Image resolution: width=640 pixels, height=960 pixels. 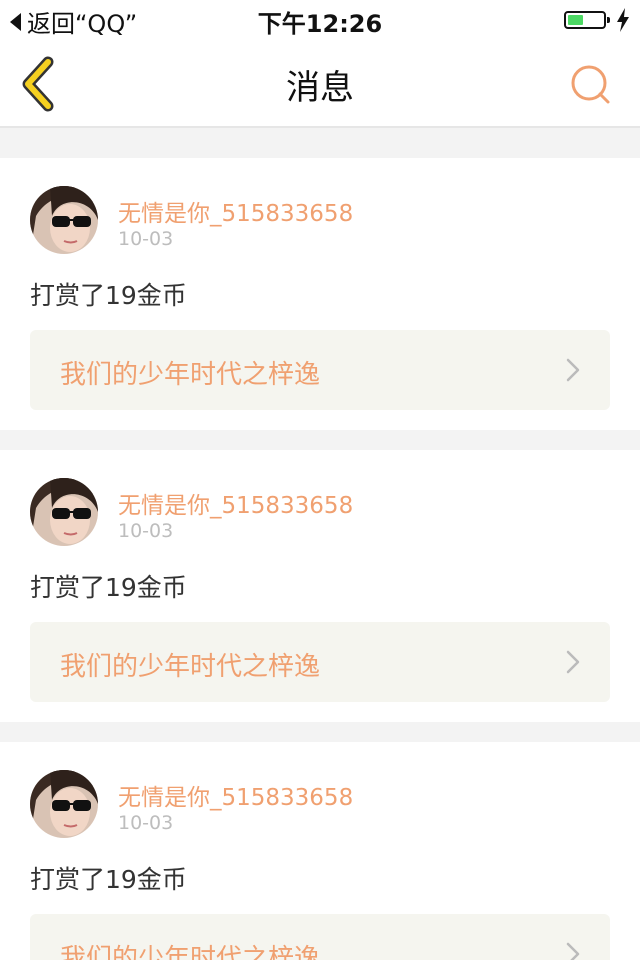 I want to click on battery-fill, so click(x=575, y=20).